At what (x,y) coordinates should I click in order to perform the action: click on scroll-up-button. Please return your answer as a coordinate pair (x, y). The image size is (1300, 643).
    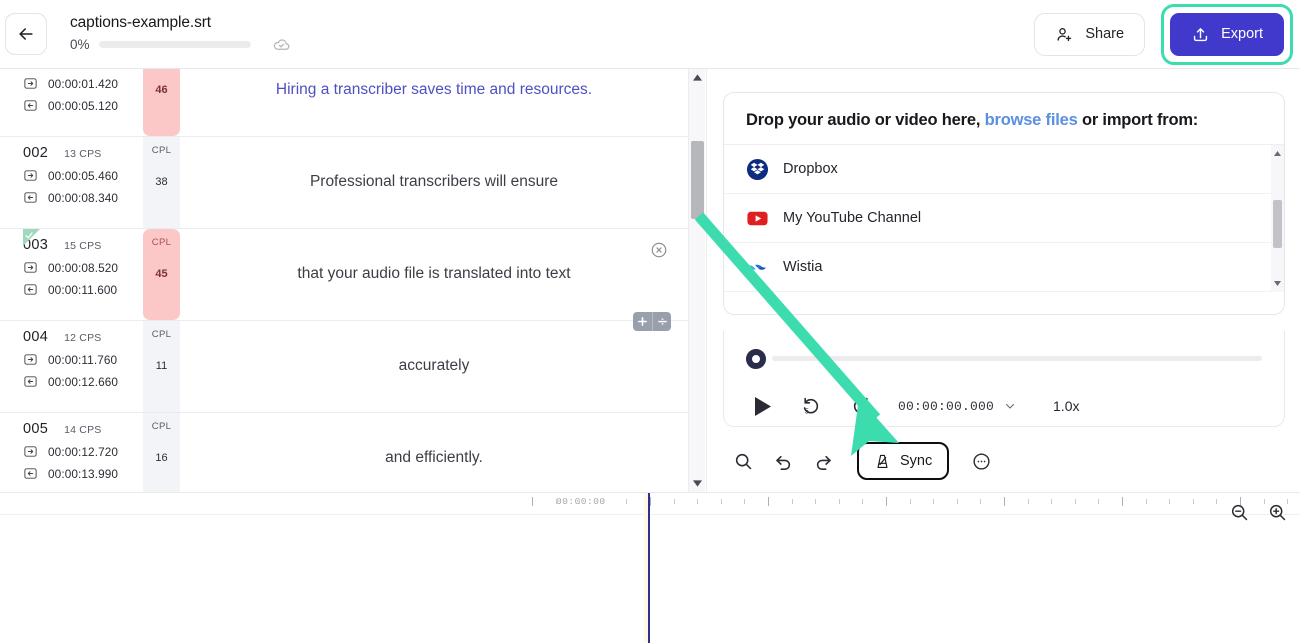
    Looking at the image, I should click on (697, 77).